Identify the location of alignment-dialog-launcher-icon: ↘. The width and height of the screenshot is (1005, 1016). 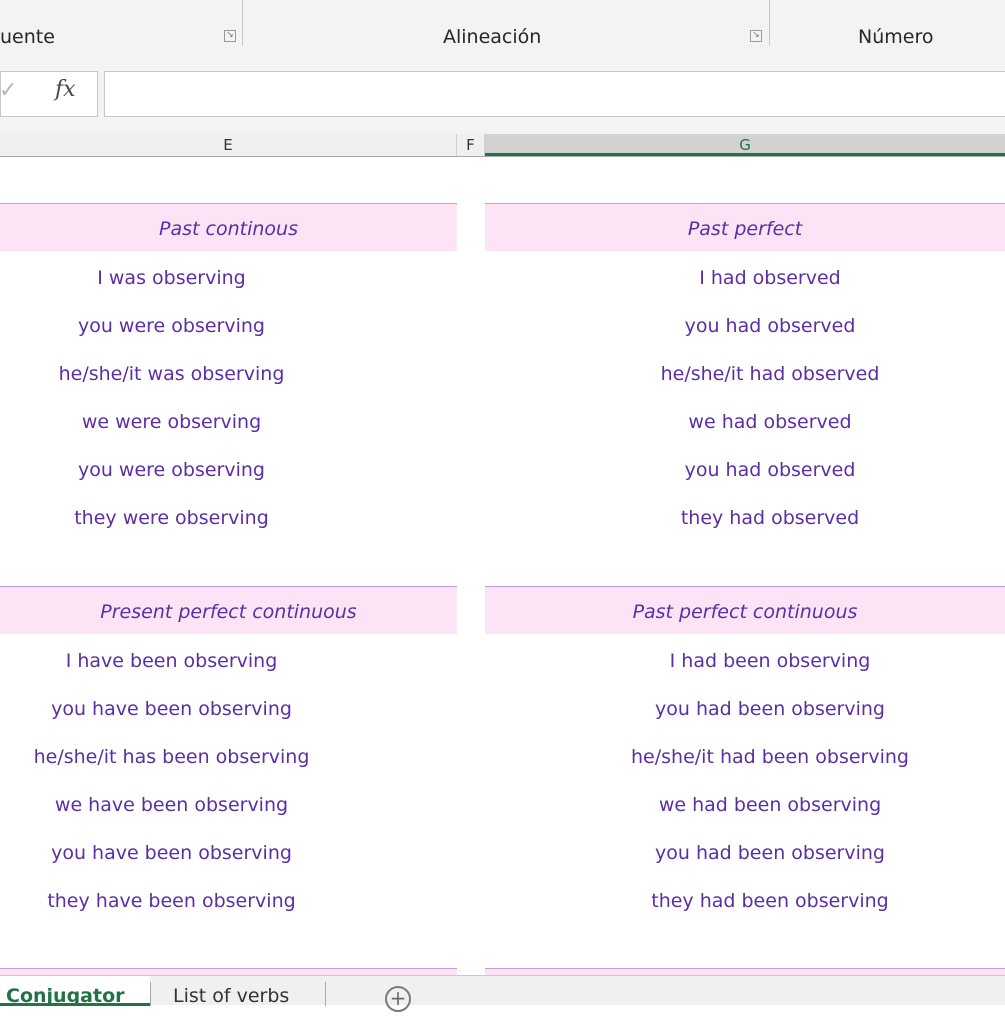
(756, 36).